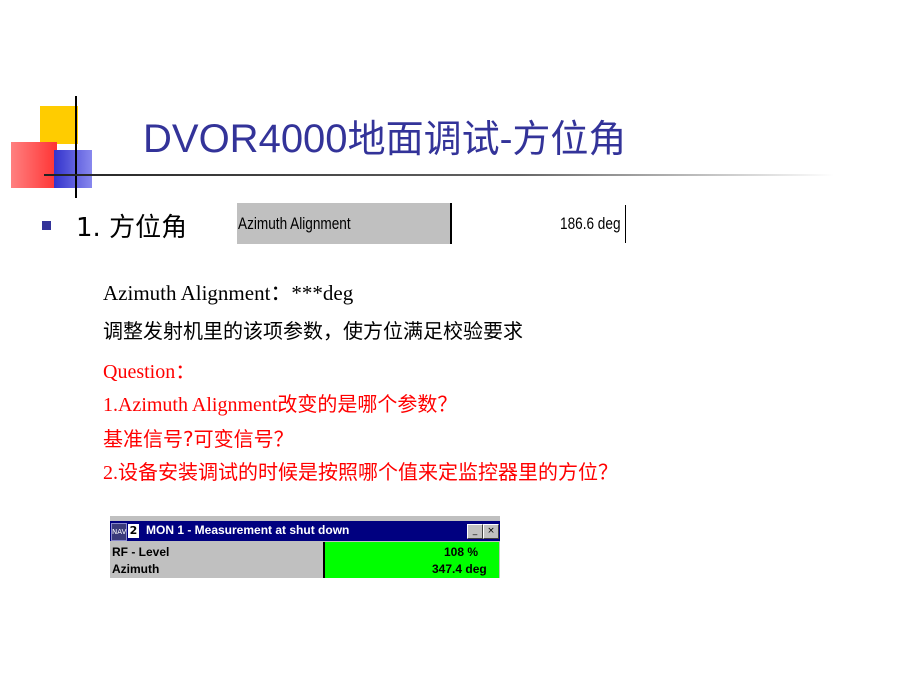 The width and height of the screenshot is (900, 675). I want to click on bullet-square-icon, so click(46, 225).